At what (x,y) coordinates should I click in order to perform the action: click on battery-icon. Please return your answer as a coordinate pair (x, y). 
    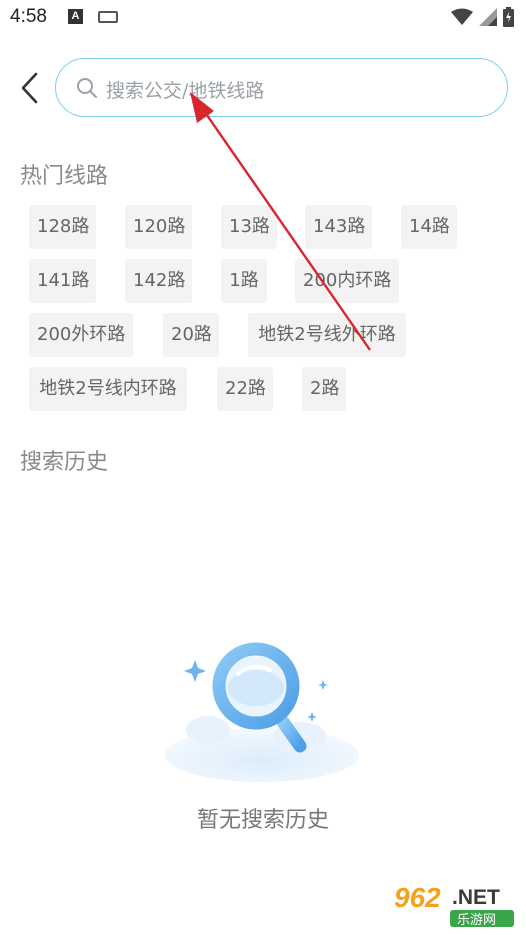
    Looking at the image, I should click on (508, 17).